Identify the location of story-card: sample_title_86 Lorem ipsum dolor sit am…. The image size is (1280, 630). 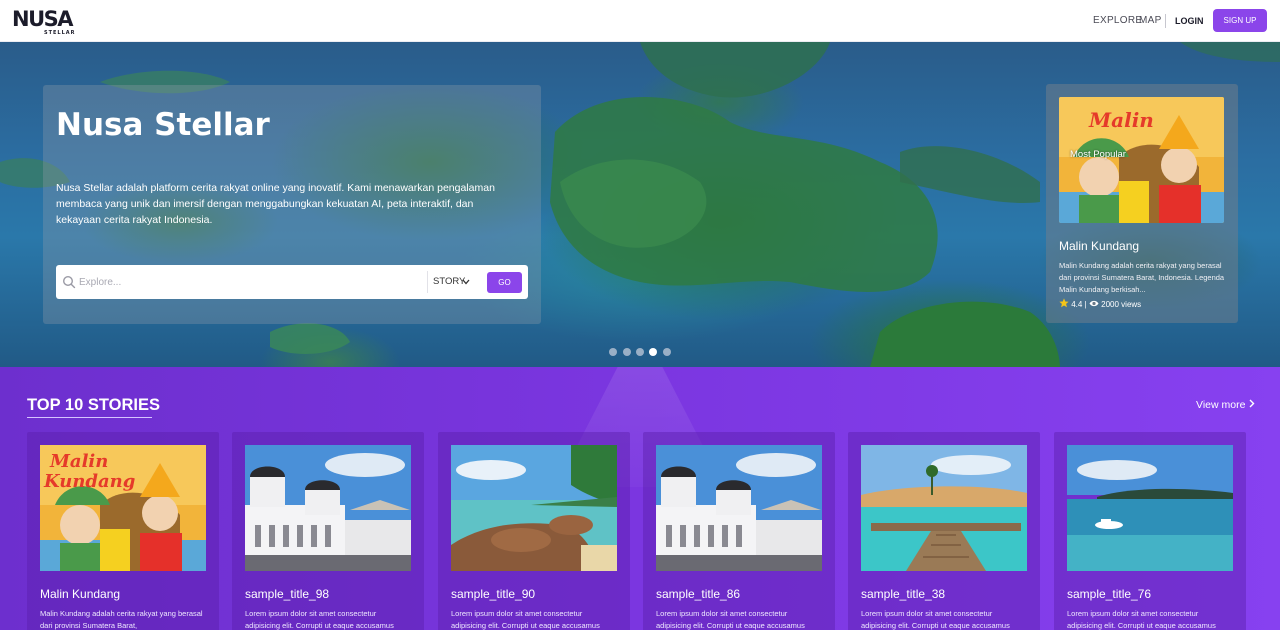
(739, 531).